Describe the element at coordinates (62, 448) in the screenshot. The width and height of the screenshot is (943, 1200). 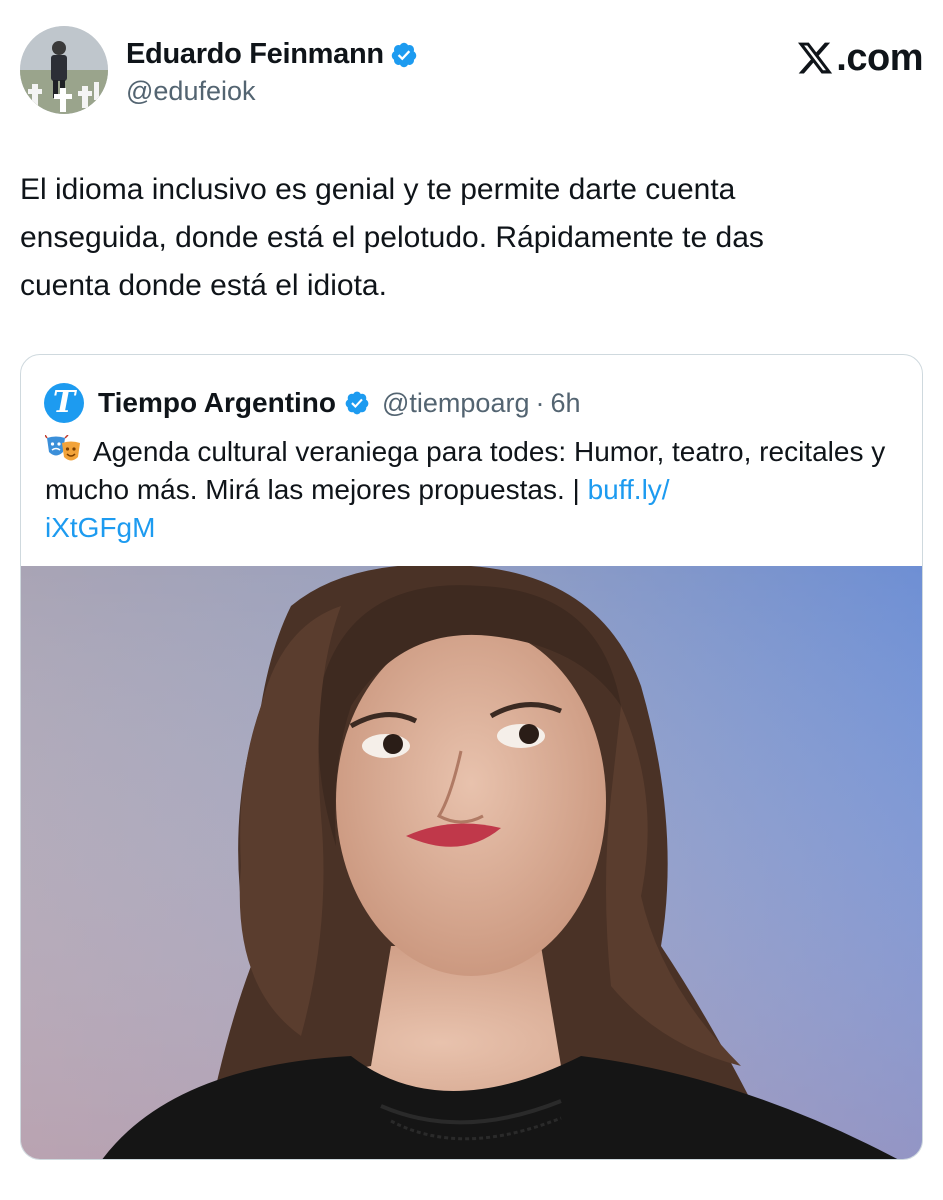
I see `theater-masks-icon` at that location.